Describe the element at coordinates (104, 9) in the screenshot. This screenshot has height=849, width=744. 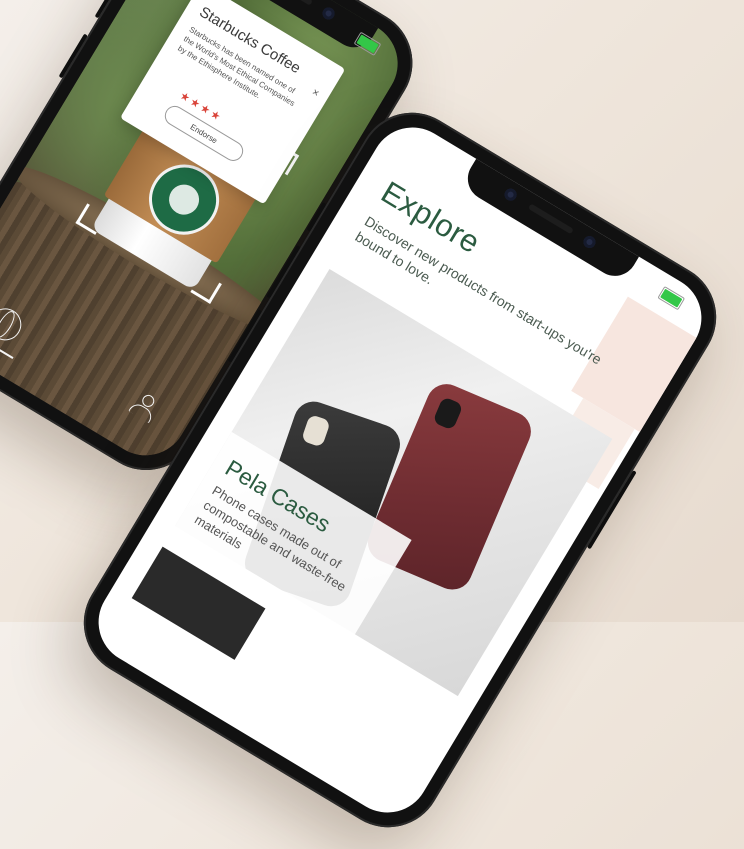
I see `mute-switch` at that location.